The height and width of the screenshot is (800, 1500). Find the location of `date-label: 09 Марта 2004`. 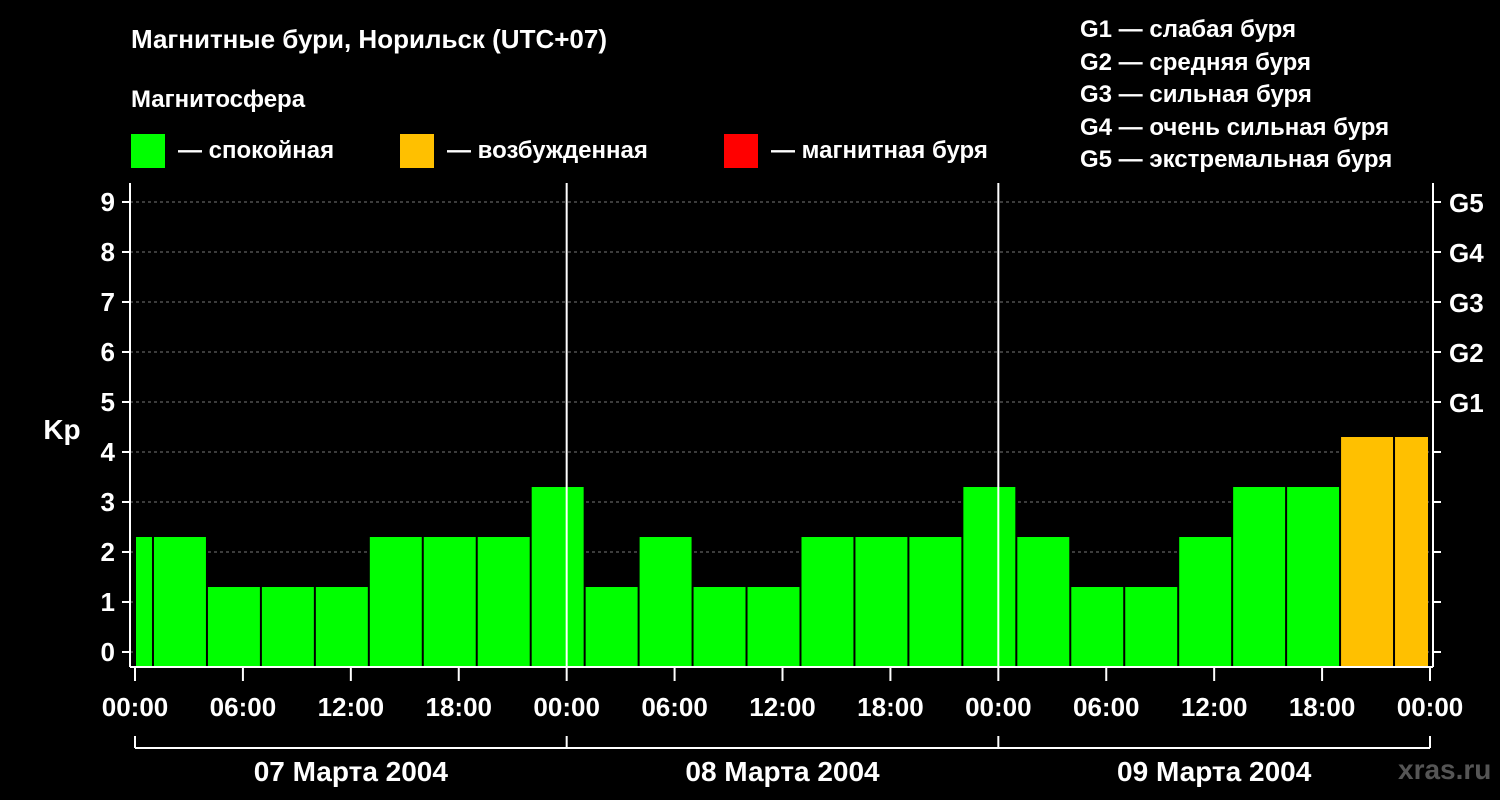

date-label: 09 Марта 2004 is located at coordinates (1214, 771).